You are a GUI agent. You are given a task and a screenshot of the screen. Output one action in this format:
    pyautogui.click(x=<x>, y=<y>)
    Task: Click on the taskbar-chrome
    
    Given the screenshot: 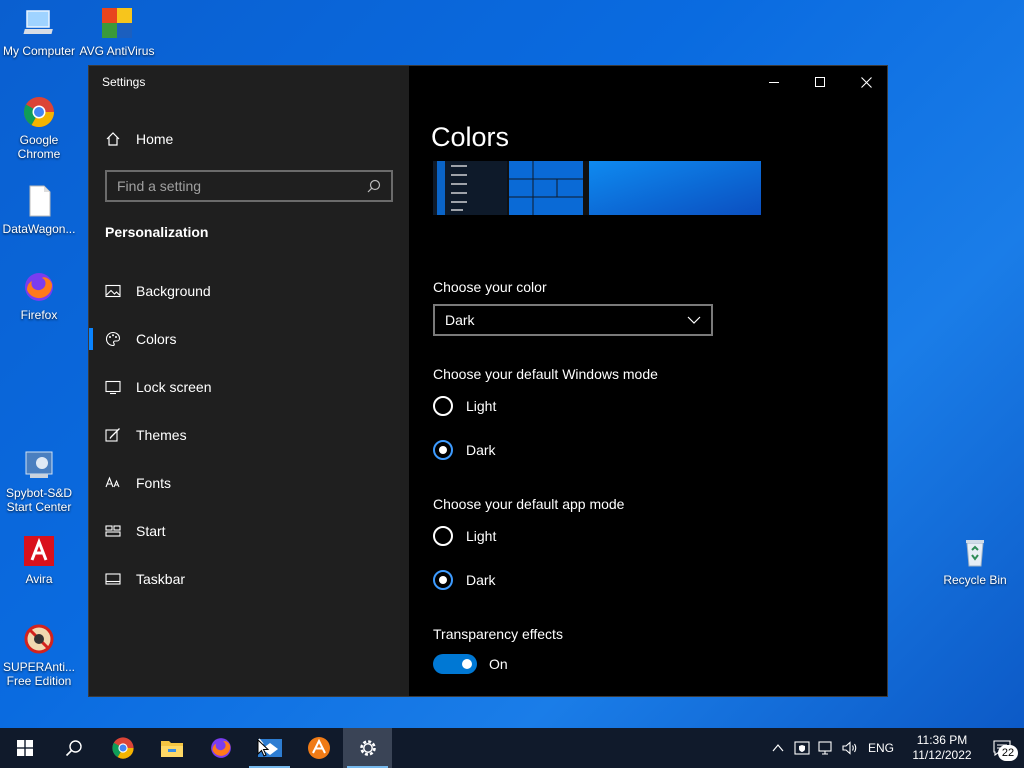 What is the action you would take?
    pyautogui.click(x=122, y=748)
    